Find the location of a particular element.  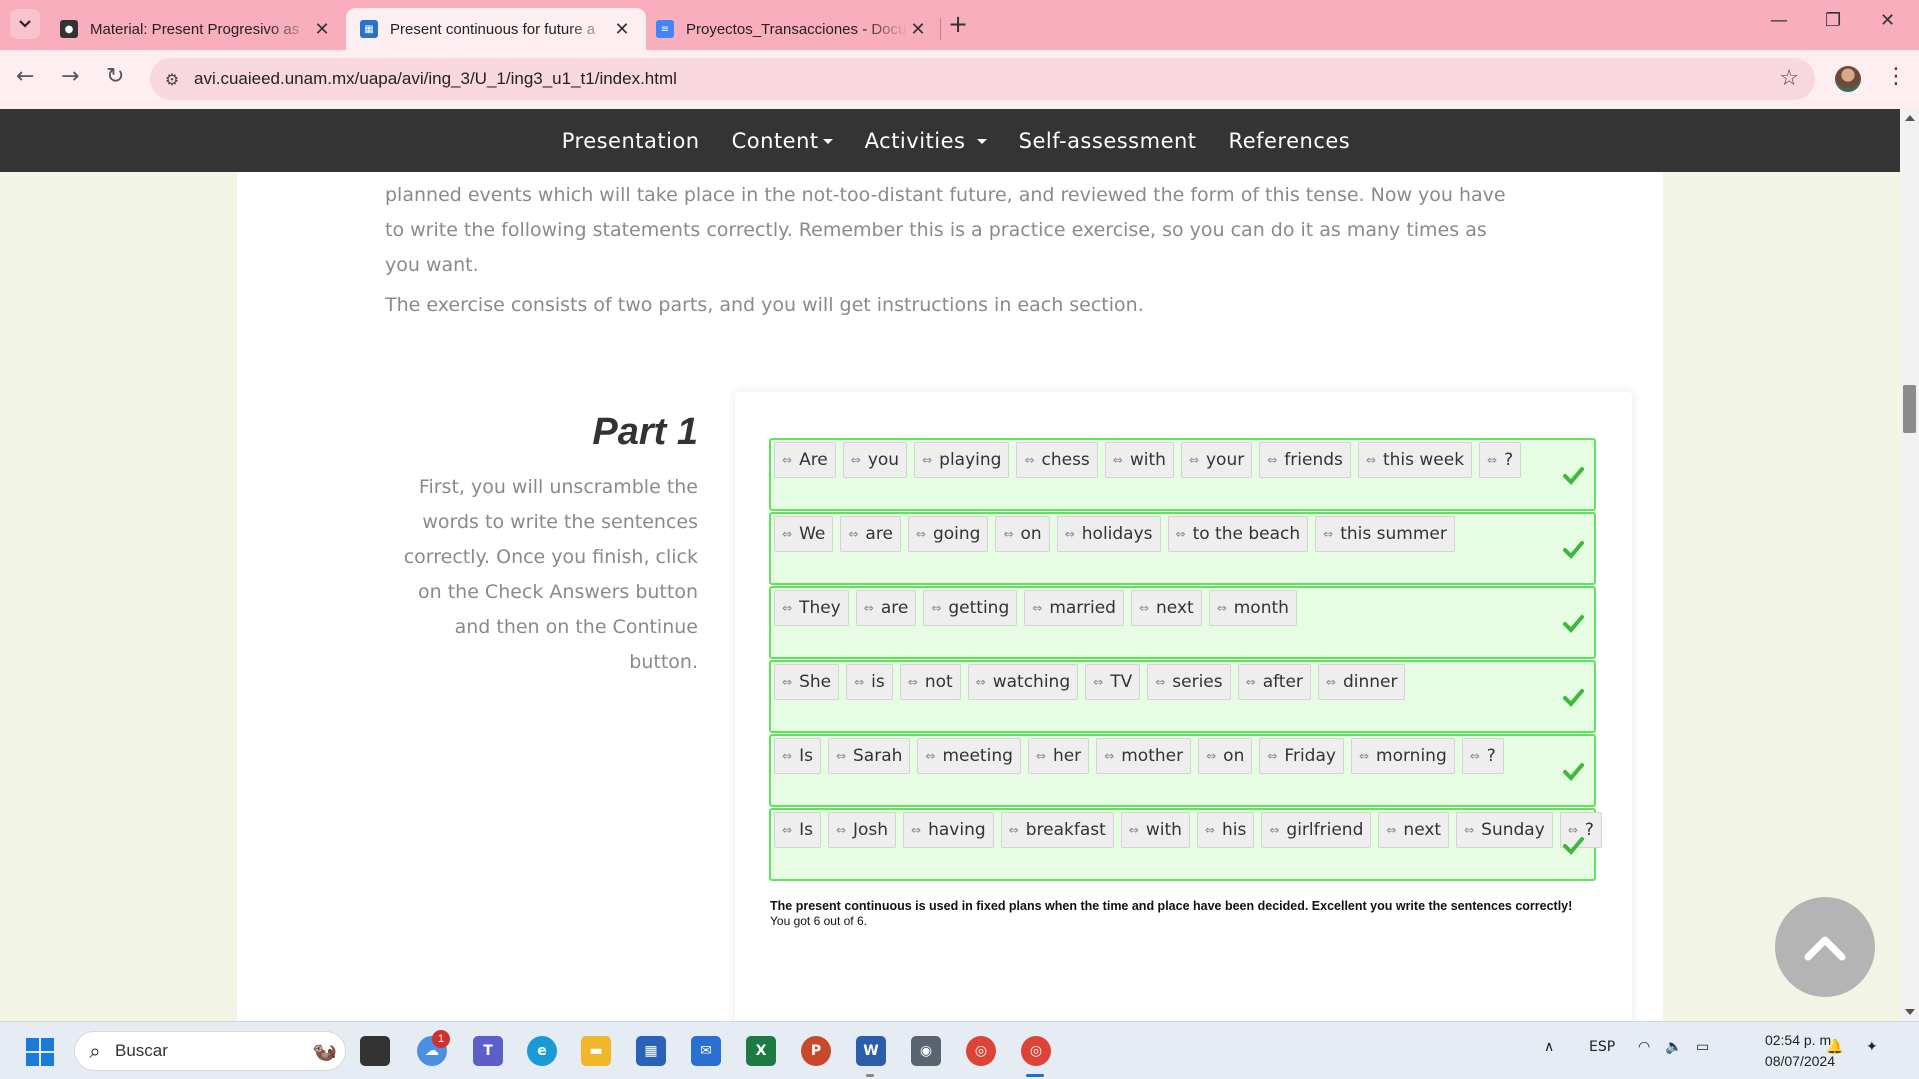

word-chip: ⇔ this week is located at coordinates (1415, 460).